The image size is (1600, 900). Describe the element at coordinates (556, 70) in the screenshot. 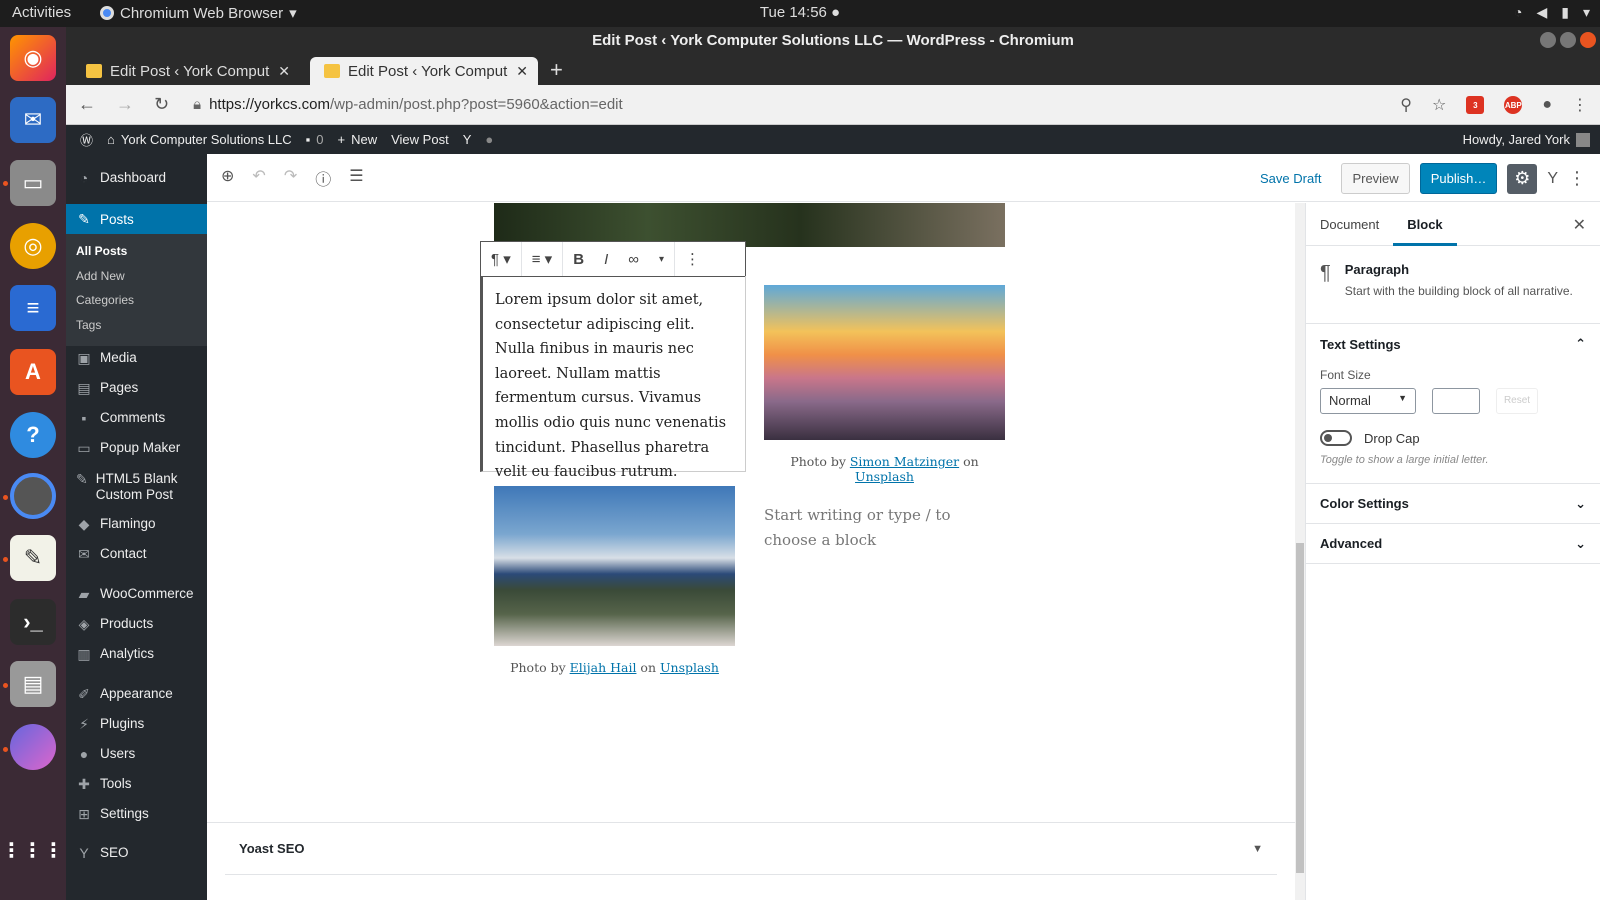

I see `new-tab-icon: +` at that location.